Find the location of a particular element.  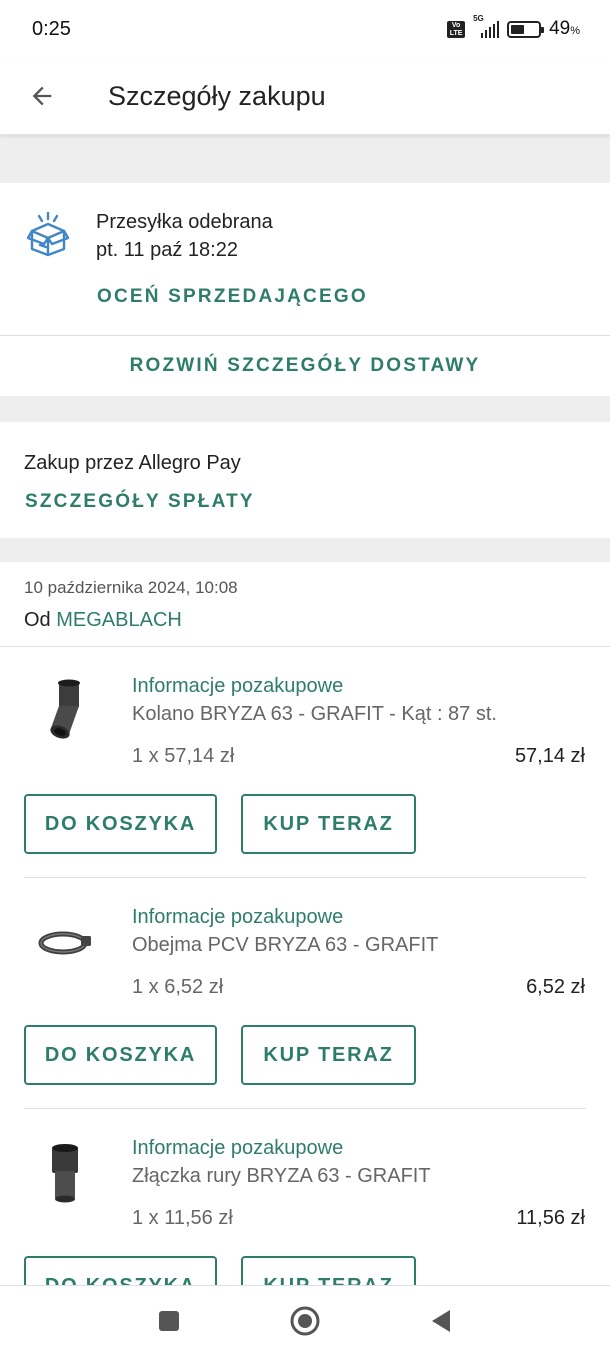

arrow-left-icon is located at coordinates (42, 96).